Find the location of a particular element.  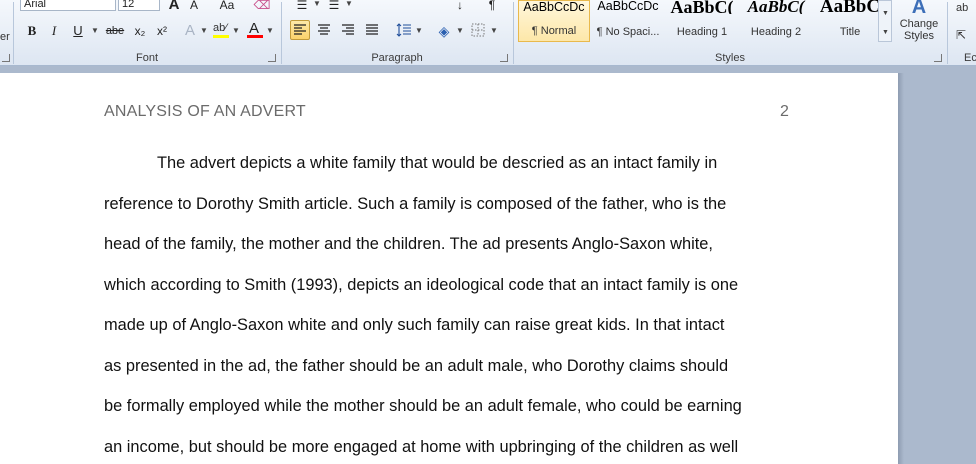

style-heading-1: AaBbC( Heading 1 is located at coordinates (702, 21).